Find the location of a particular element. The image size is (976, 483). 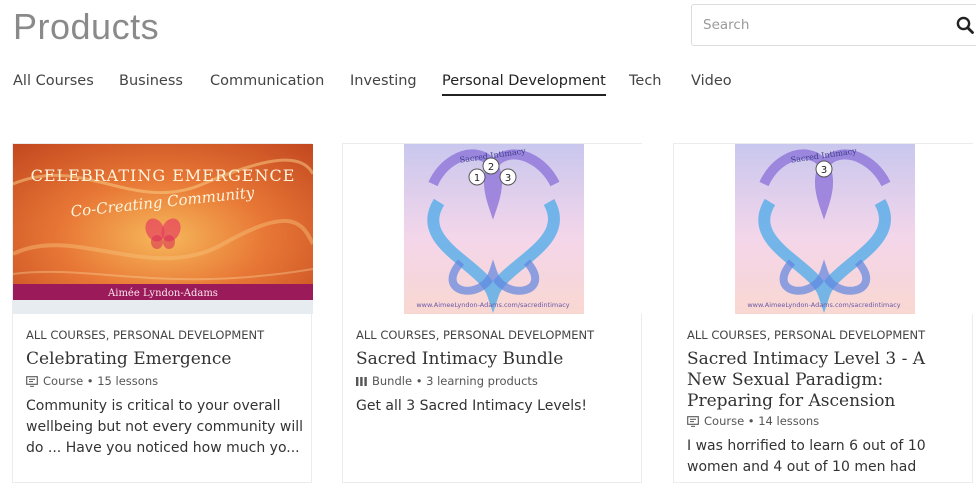

product-meta: Bundle • 3 learning products is located at coordinates (447, 382).